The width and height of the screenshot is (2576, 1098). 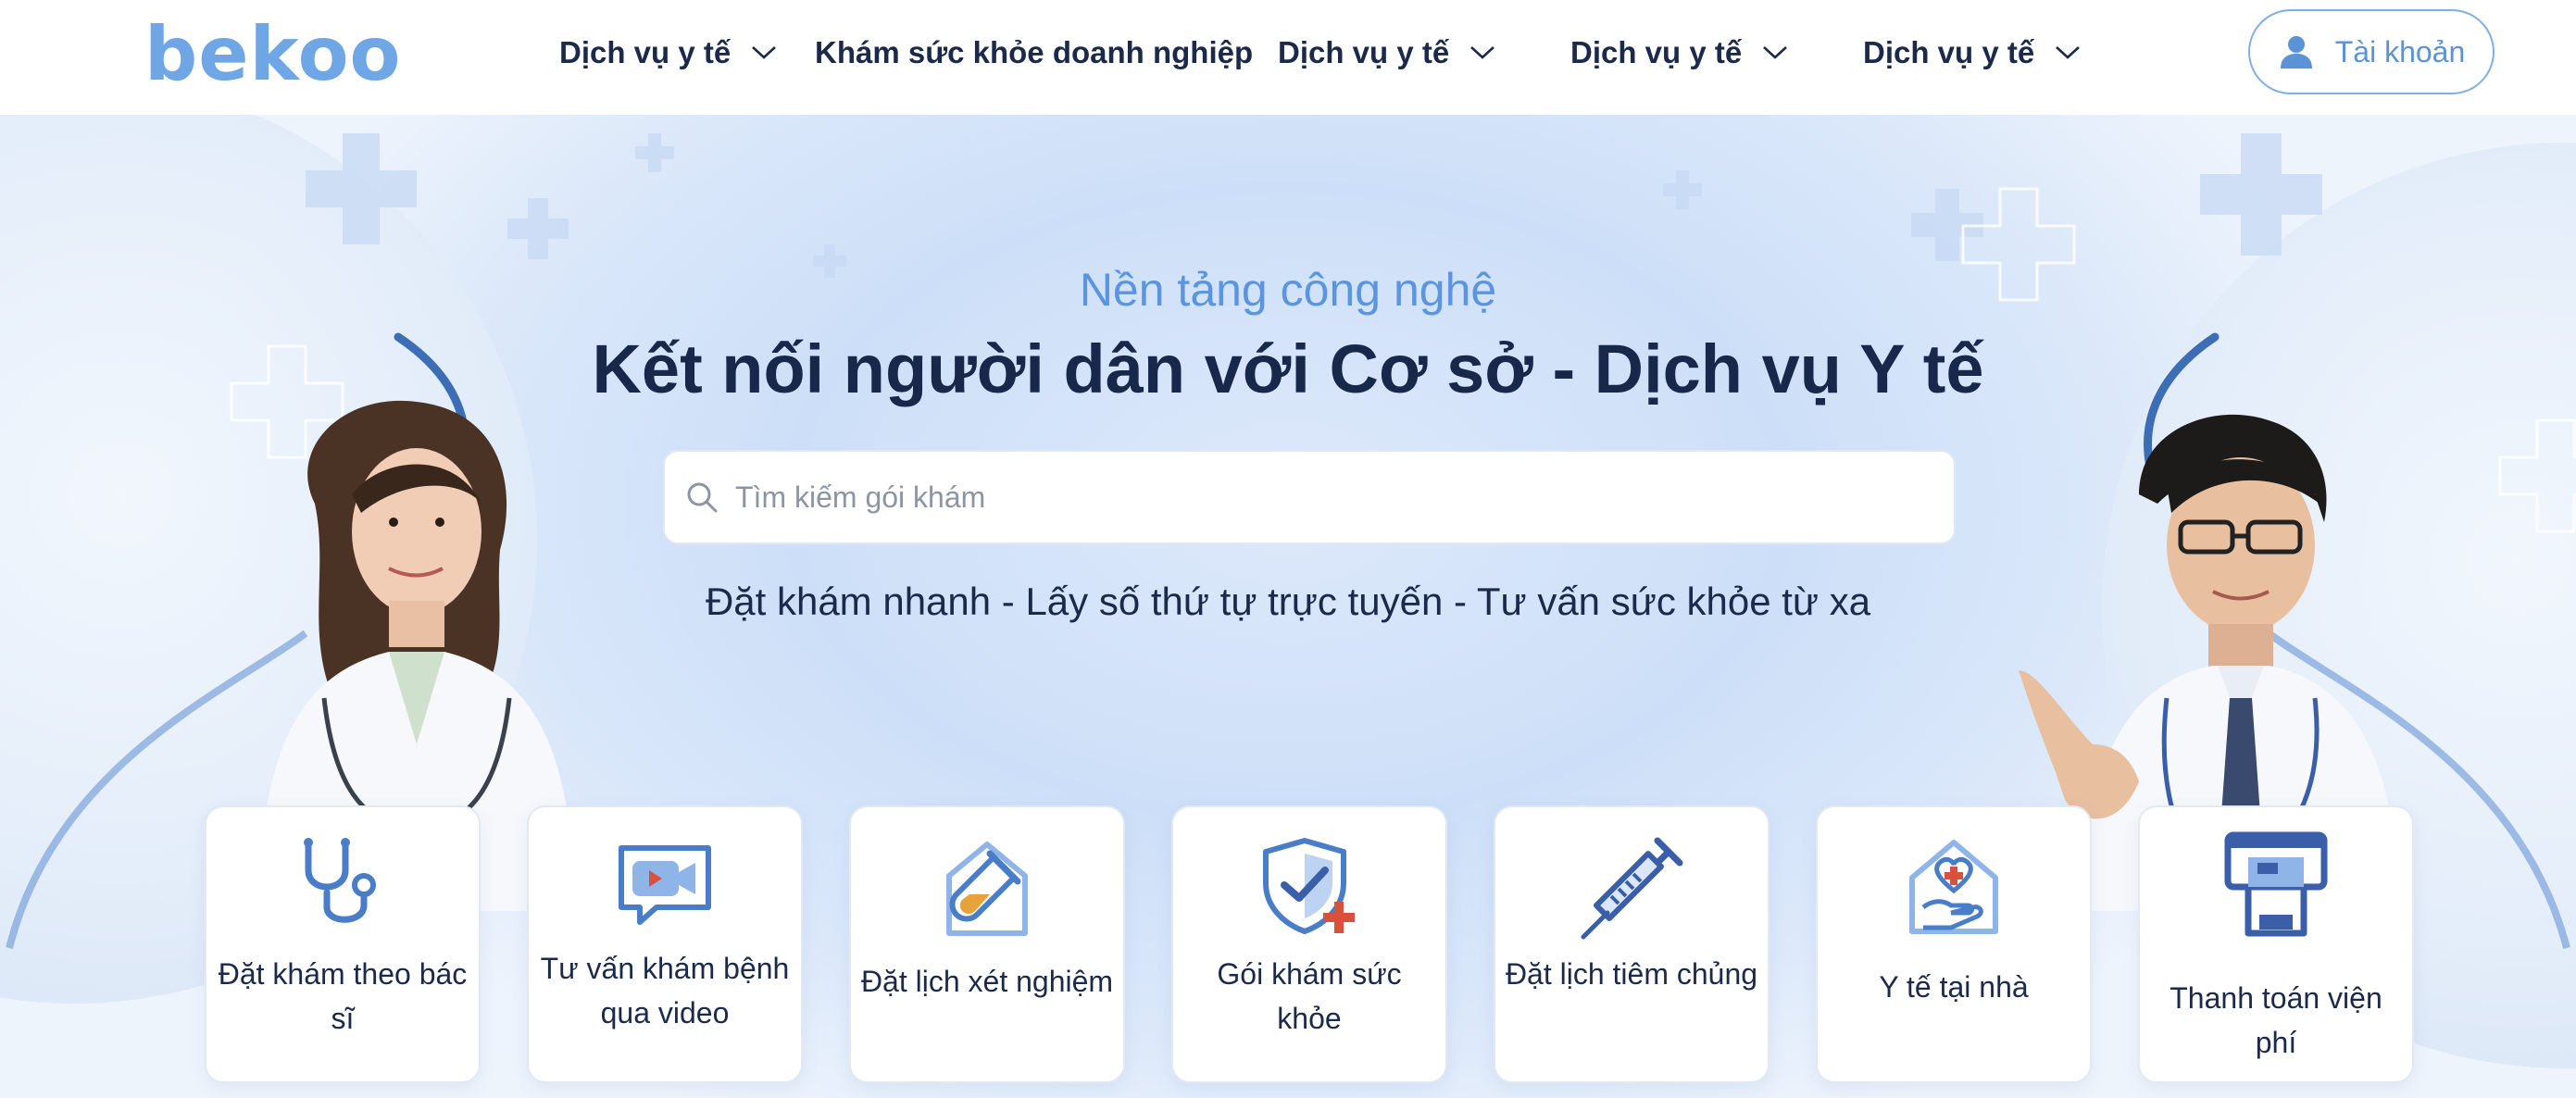 I want to click on syringe-icon, so click(x=1632, y=888).